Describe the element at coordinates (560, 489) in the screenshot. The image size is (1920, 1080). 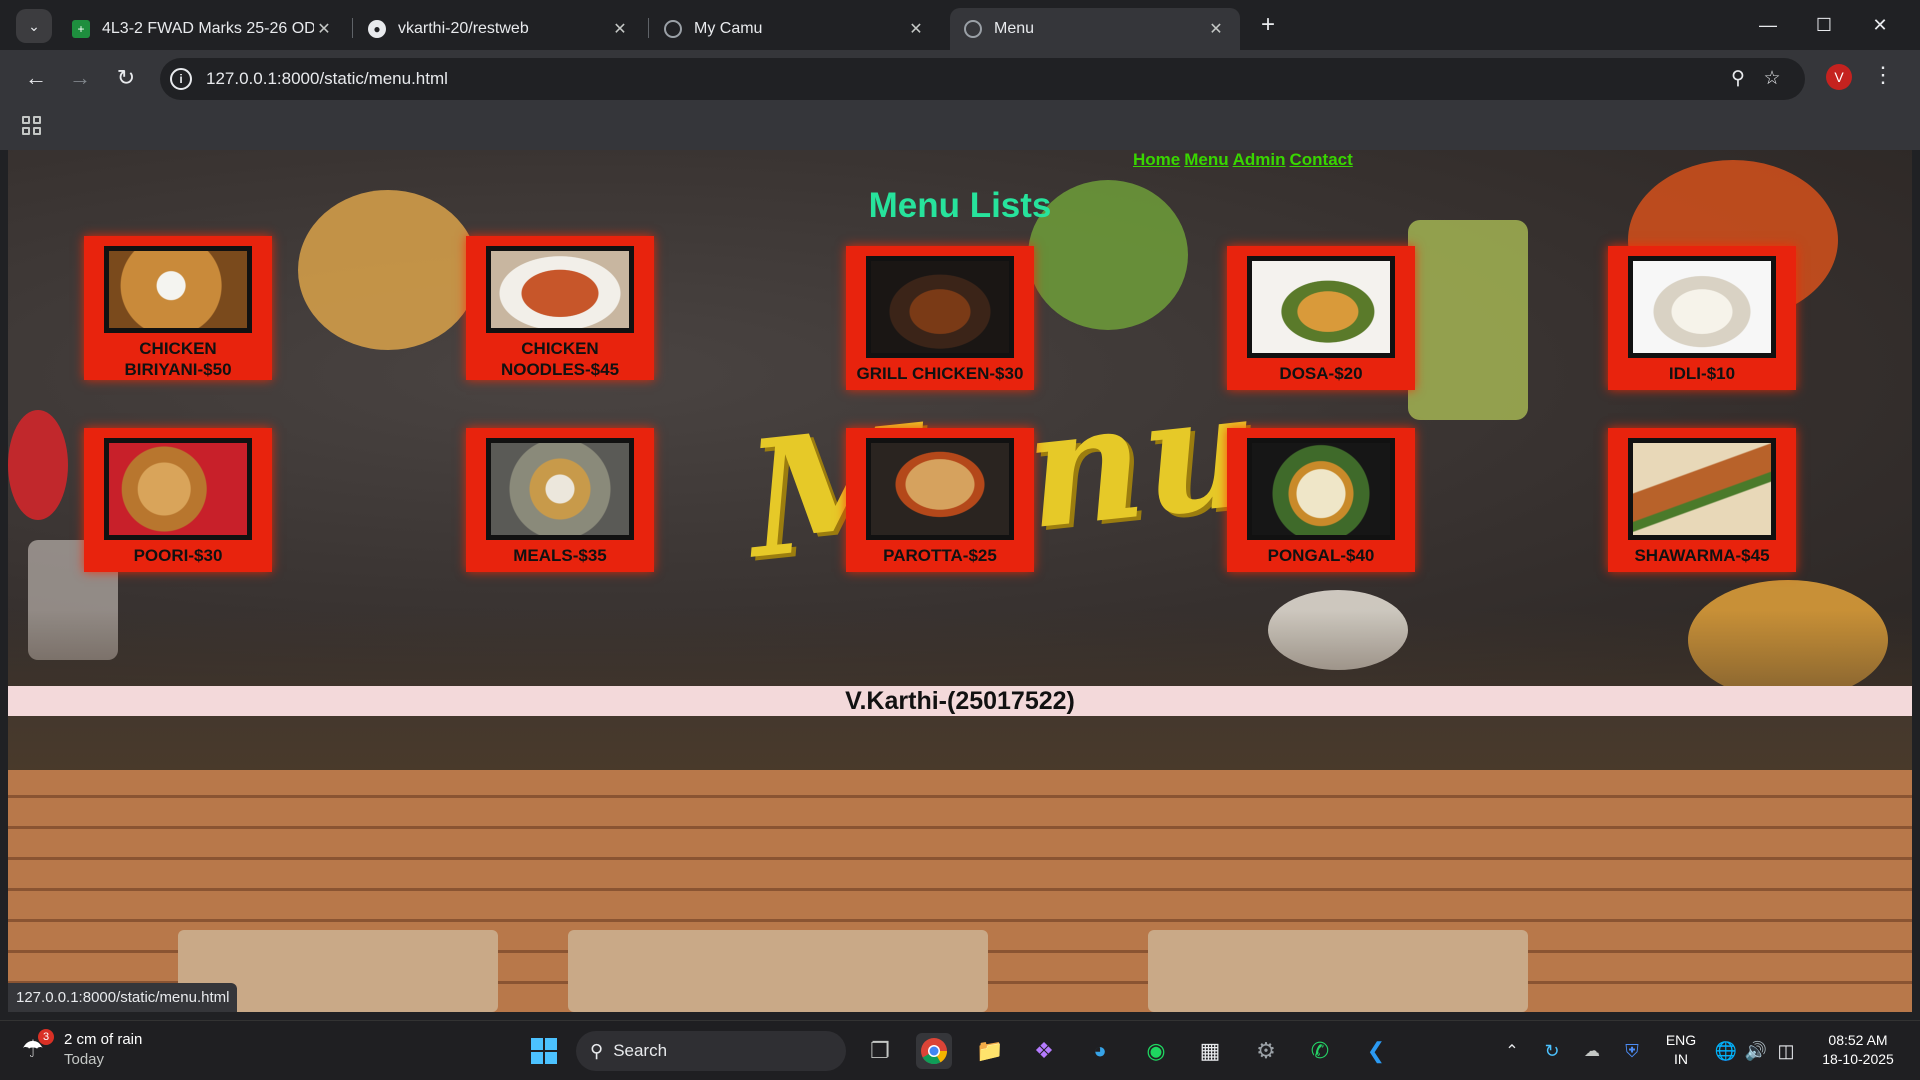
I see `meals-image` at that location.